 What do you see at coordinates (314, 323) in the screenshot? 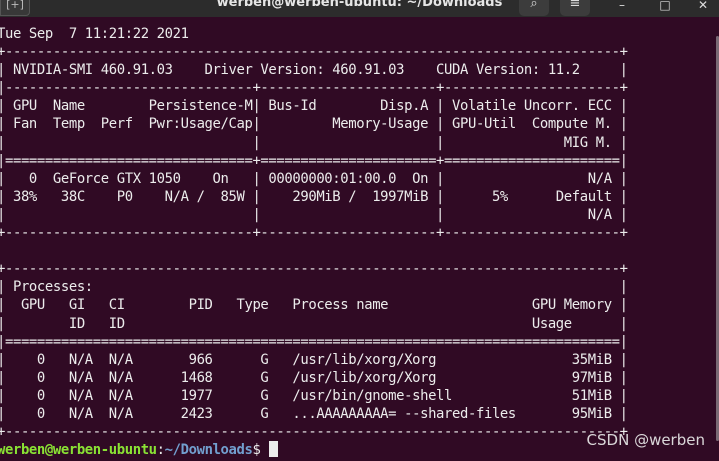
I see `terminal-line: | ID ID Usage |` at bounding box center [314, 323].